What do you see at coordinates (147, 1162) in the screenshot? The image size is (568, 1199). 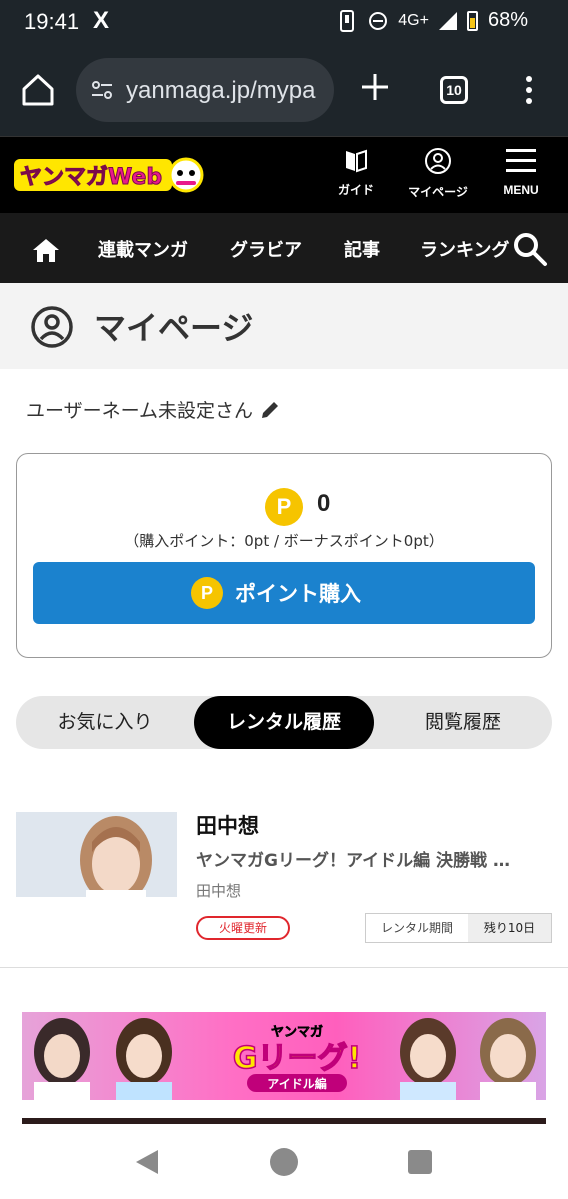 I see `back-icon` at bounding box center [147, 1162].